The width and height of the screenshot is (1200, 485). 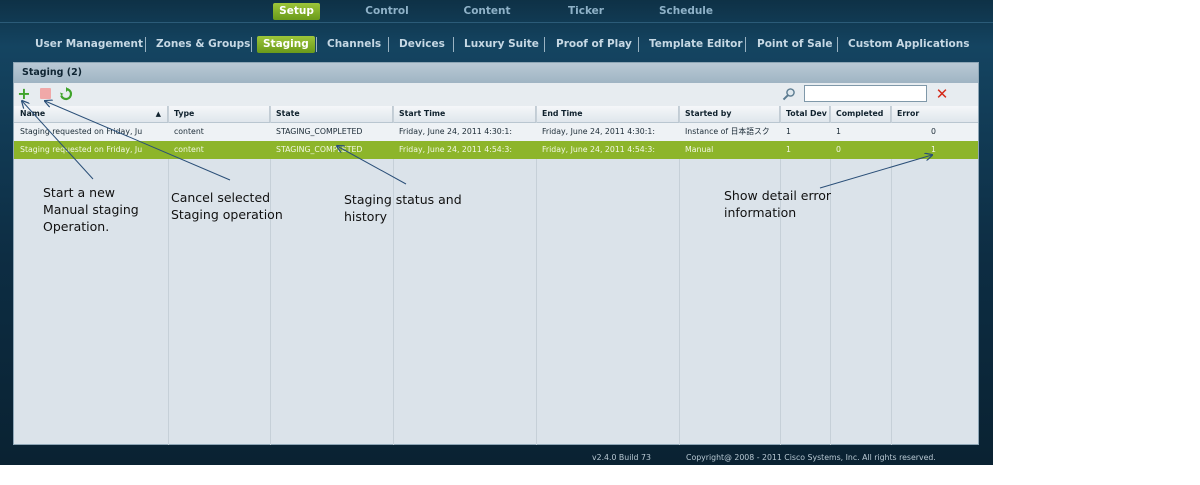 What do you see at coordinates (789, 94) in the screenshot?
I see `magnifier-icon` at bounding box center [789, 94].